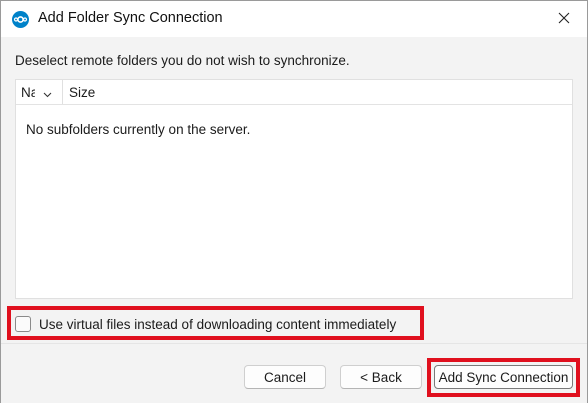 The width and height of the screenshot is (588, 403). I want to click on close-button, so click(564, 19).